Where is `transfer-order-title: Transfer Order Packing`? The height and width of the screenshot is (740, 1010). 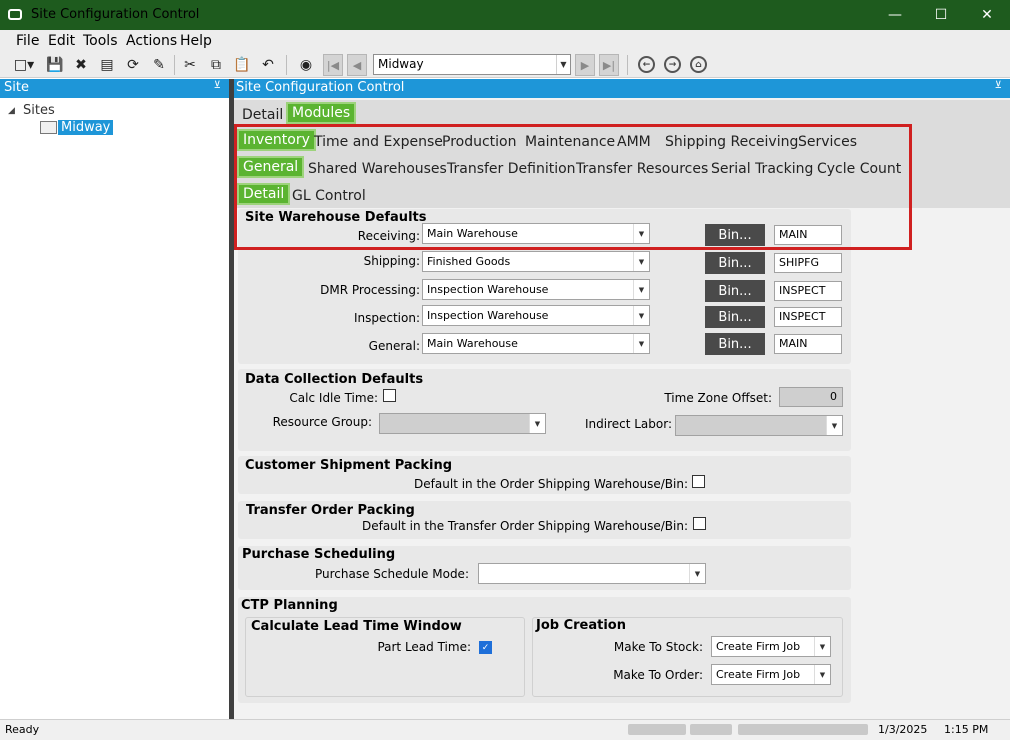
transfer-order-title: Transfer Order Packing is located at coordinates (330, 510).